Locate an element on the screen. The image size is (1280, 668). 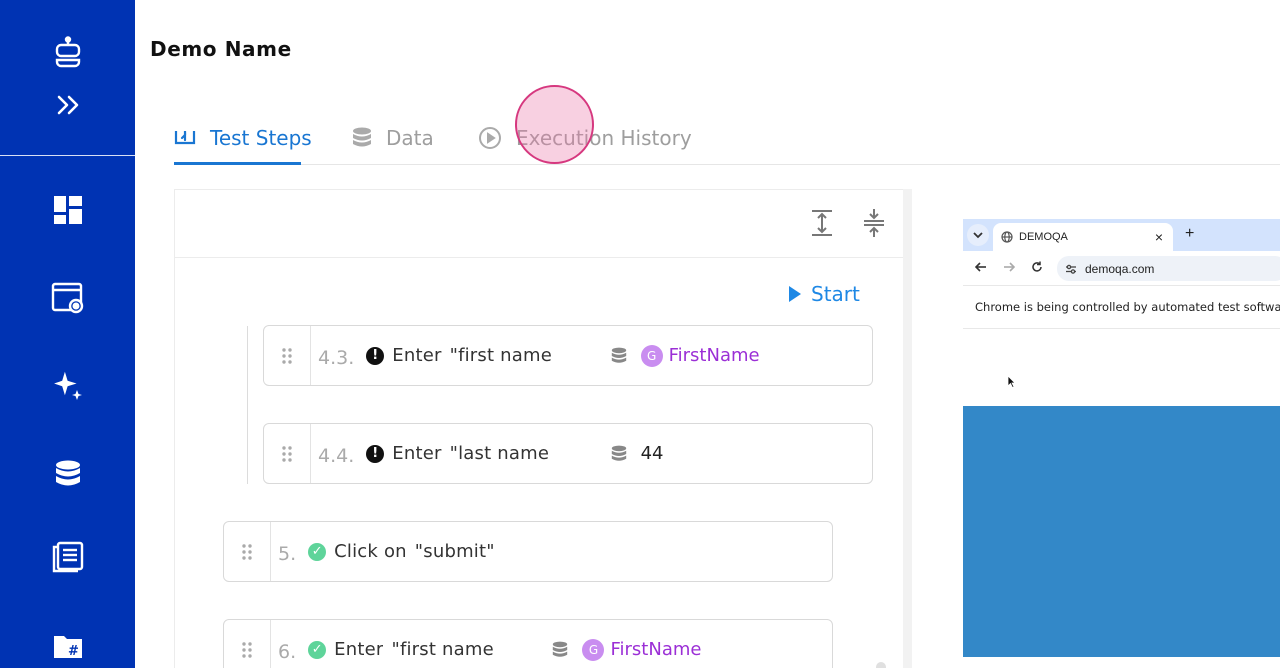
site-settings-icon is located at coordinates (1071, 269).